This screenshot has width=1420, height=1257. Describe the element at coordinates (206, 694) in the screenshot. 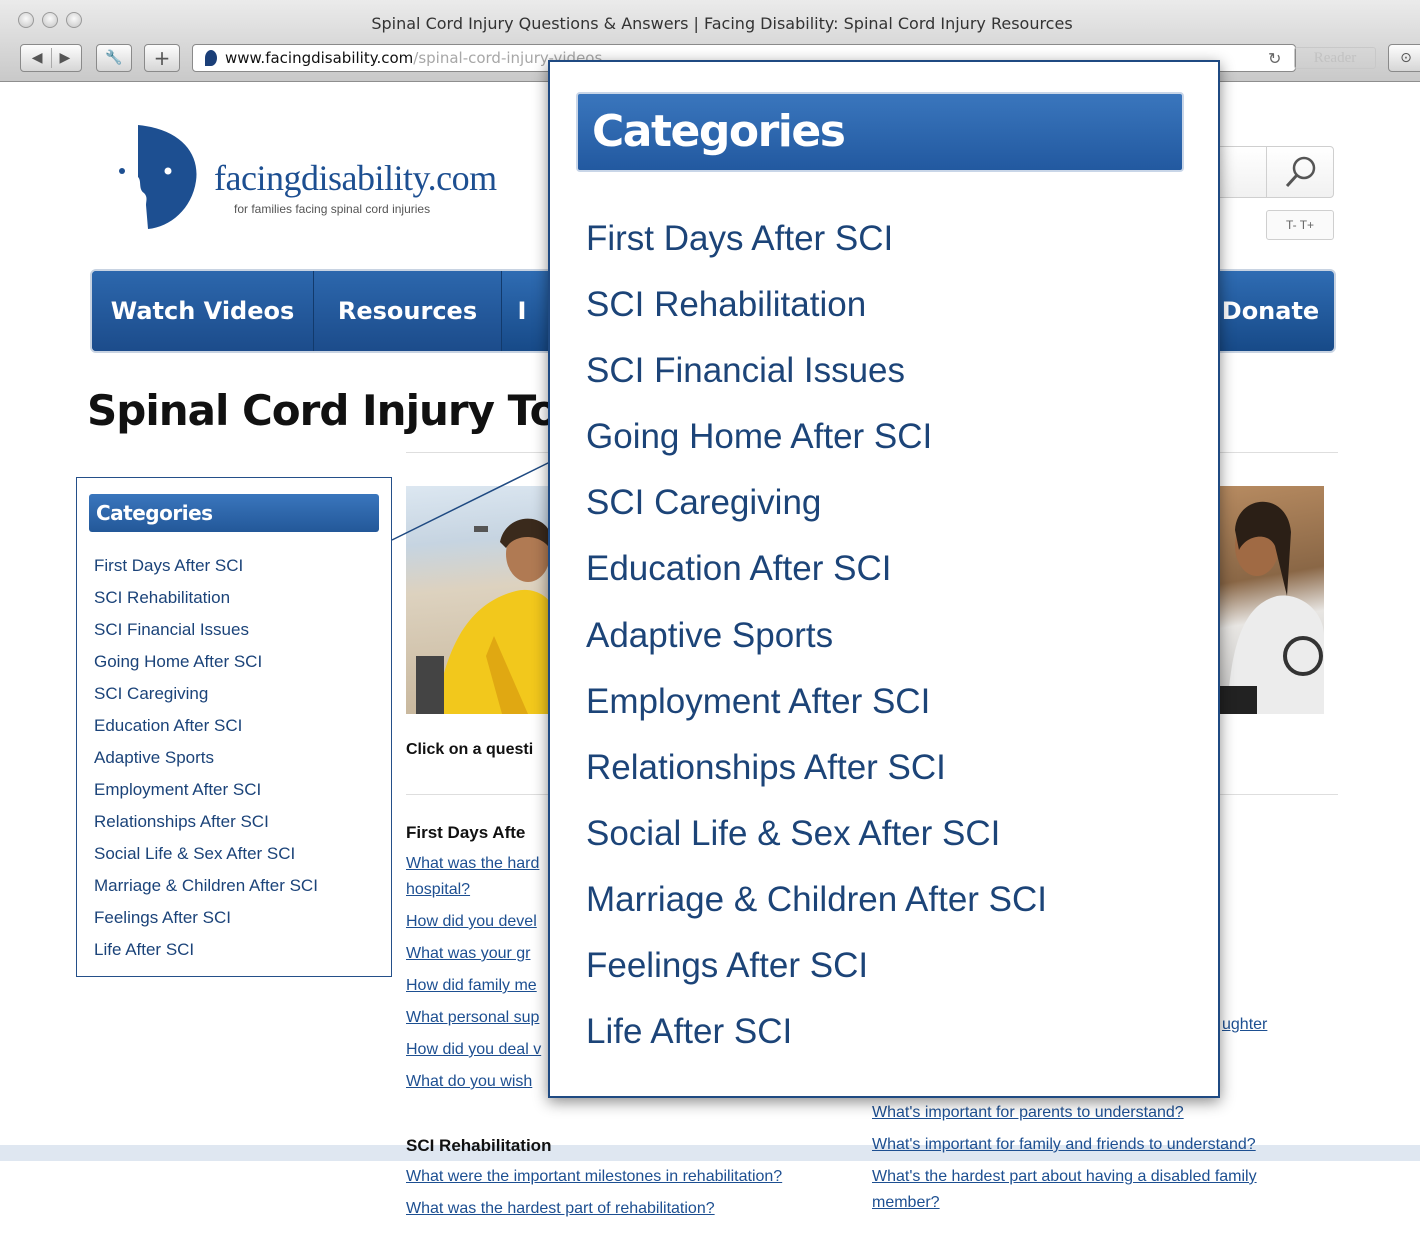

I see `sidebar-category-link: SCI Caregiving` at that location.